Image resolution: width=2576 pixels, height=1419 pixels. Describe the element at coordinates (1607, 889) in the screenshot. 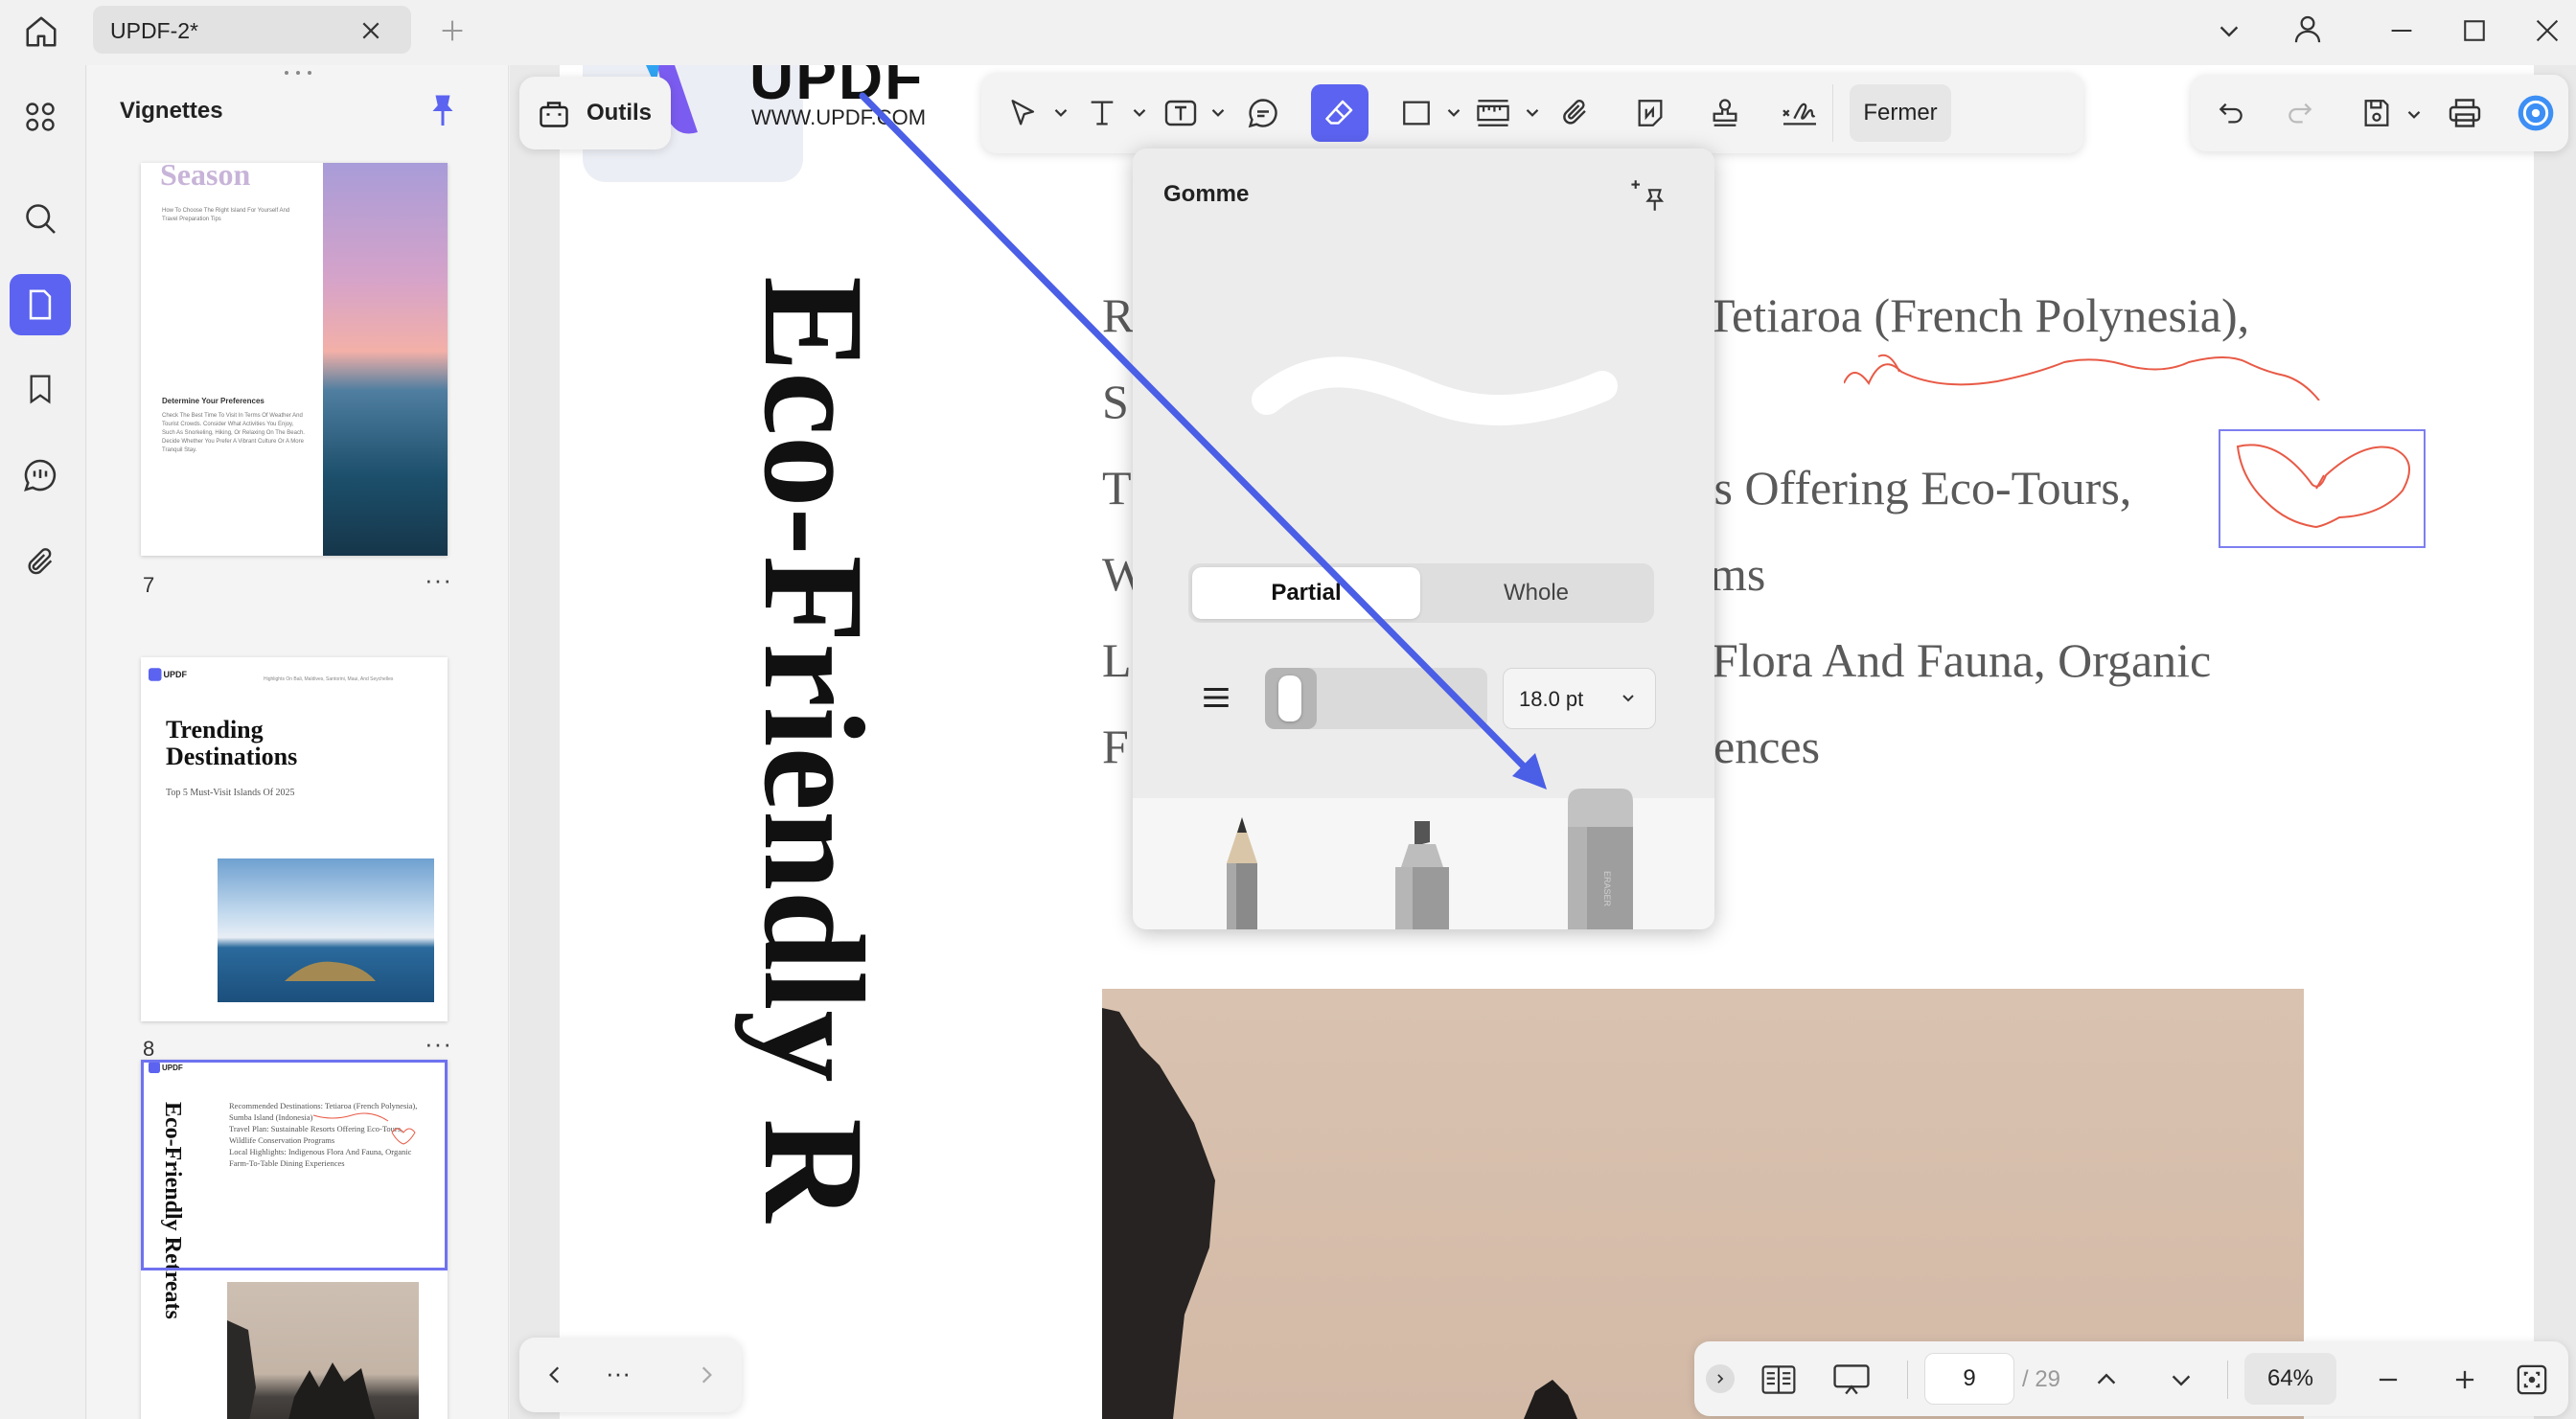

I see `eraser-label: ERASER` at that location.